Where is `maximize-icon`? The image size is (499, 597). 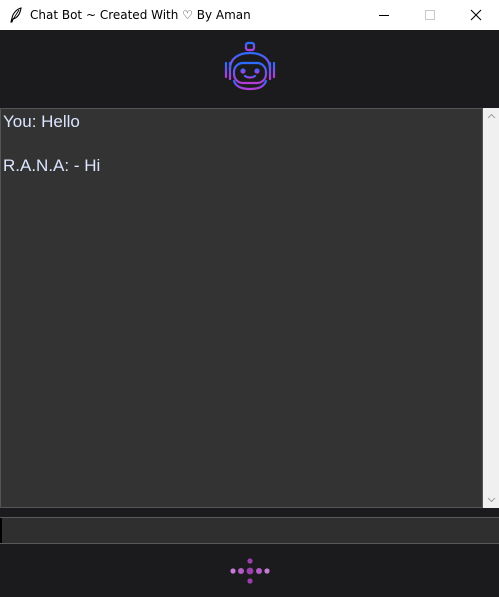
maximize-icon is located at coordinates (430, 15).